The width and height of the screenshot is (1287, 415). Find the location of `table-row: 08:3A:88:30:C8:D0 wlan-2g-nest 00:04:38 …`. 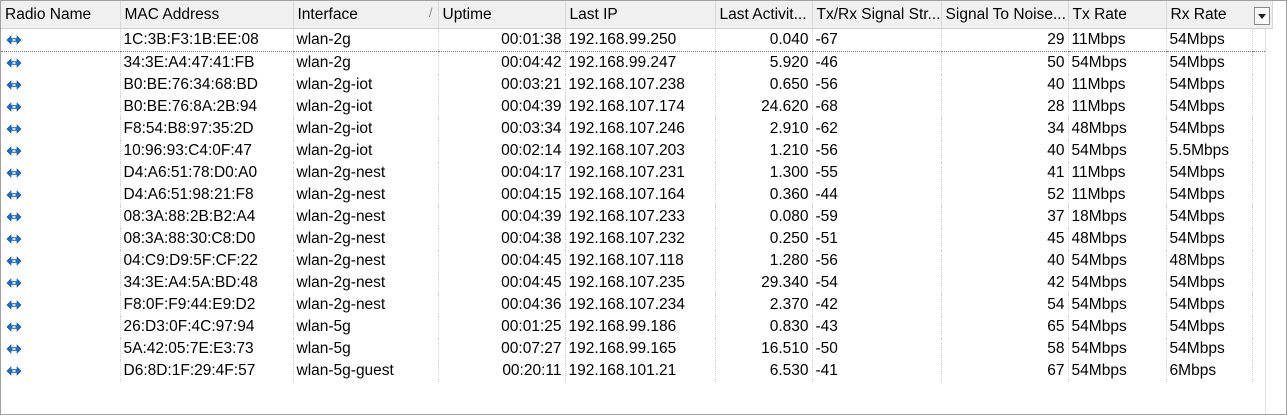

table-row: 08:3A:88:30:C8:D0 wlan-2g-nest 00:04:38 … is located at coordinates (637, 239).